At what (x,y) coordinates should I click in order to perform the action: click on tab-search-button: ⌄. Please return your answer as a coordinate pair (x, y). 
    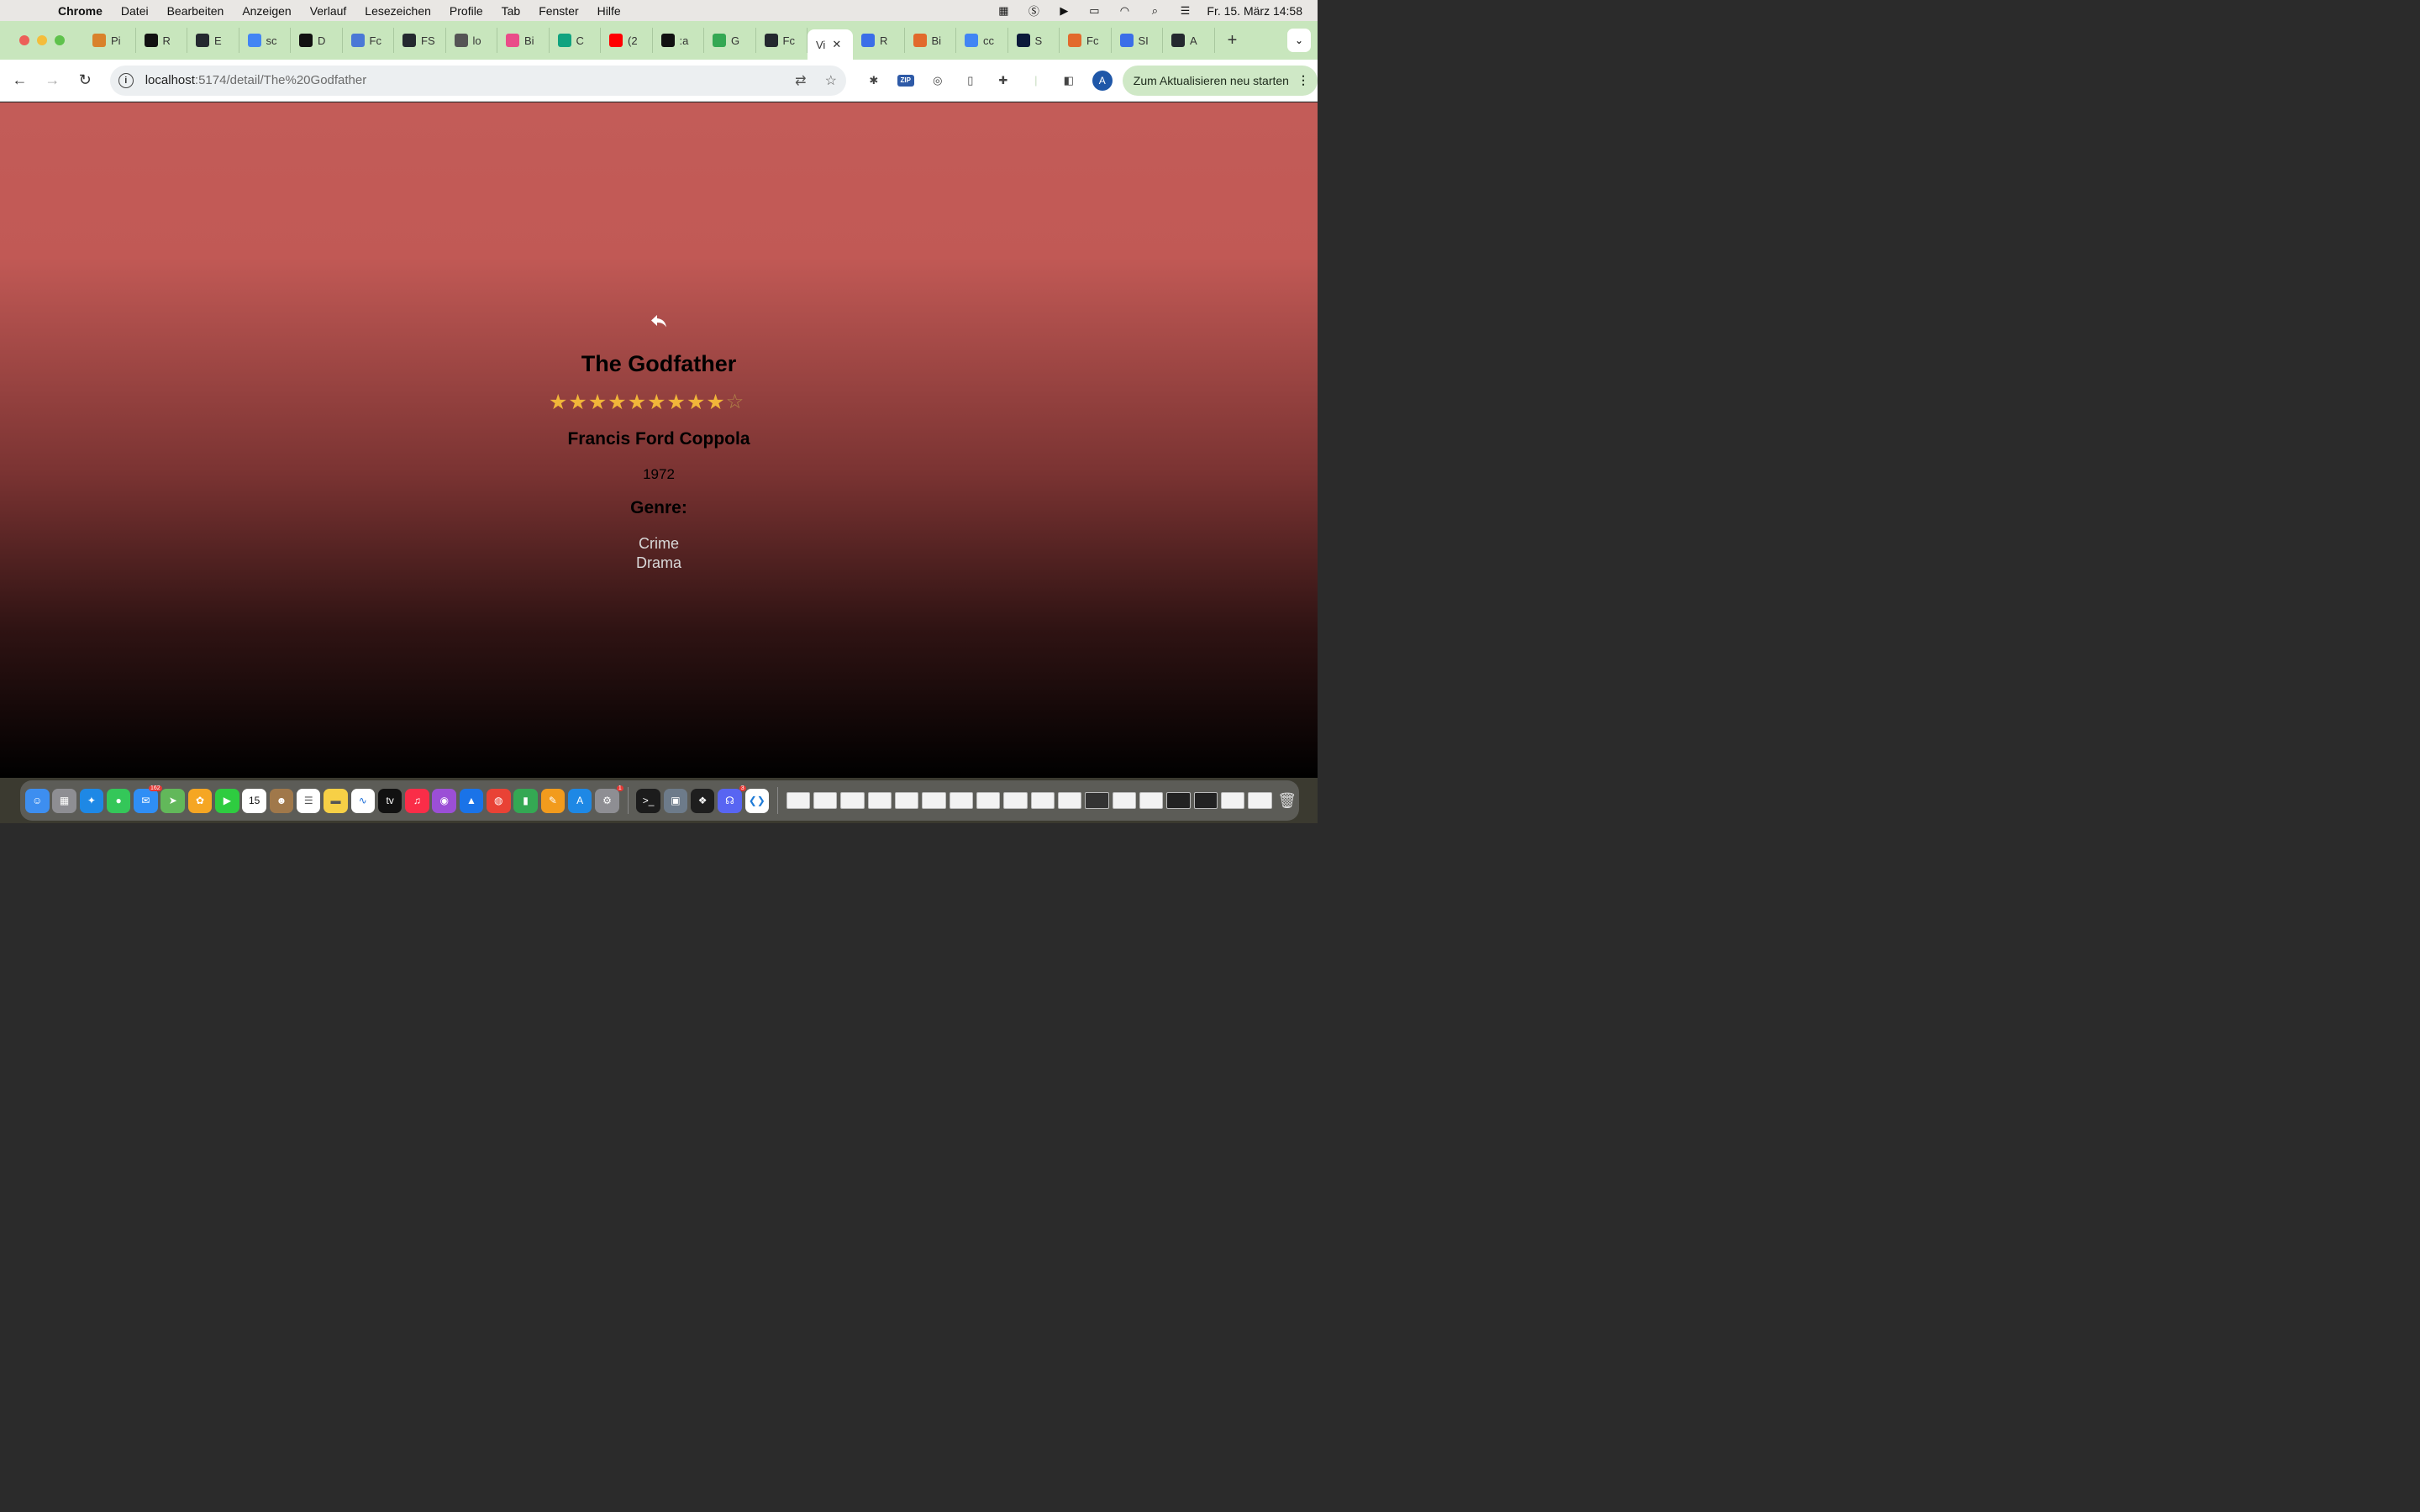
    Looking at the image, I should click on (1299, 40).